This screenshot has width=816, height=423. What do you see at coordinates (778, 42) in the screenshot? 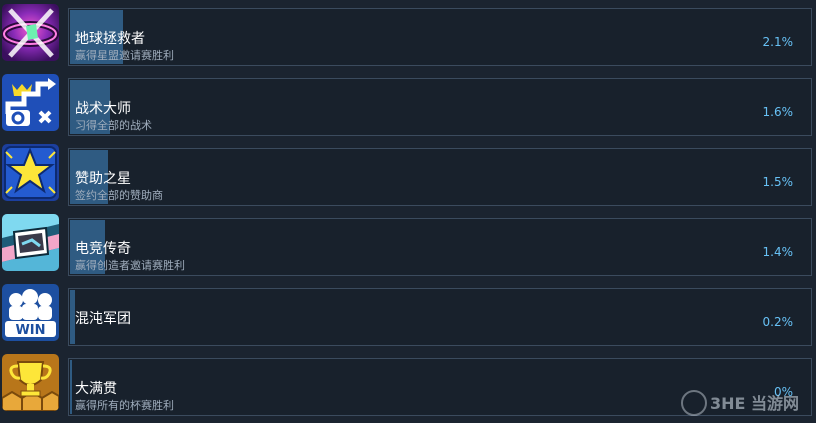
I see `unlock-percentage: 2.1%` at bounding box center [778, 42].